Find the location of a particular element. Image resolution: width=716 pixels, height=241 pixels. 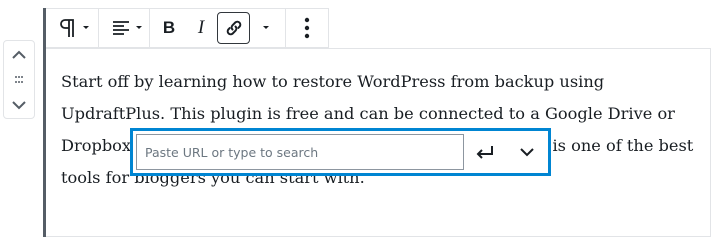

link-button is located at coordinates (233, 28).